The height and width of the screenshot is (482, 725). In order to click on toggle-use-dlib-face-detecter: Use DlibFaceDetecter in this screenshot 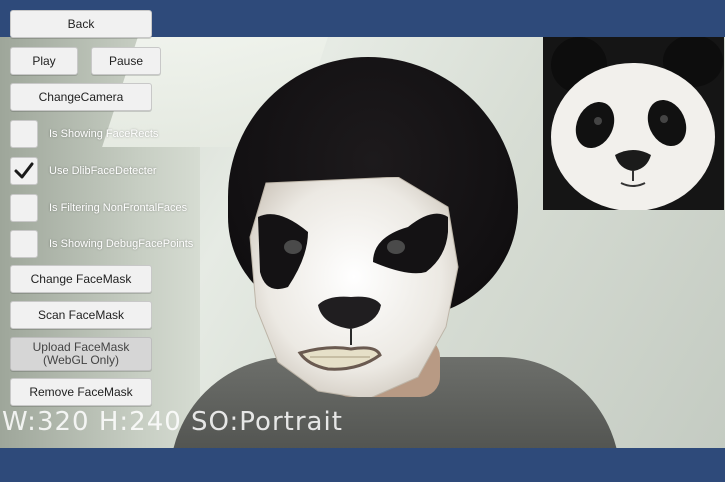, I will do `click(83, 171)`.